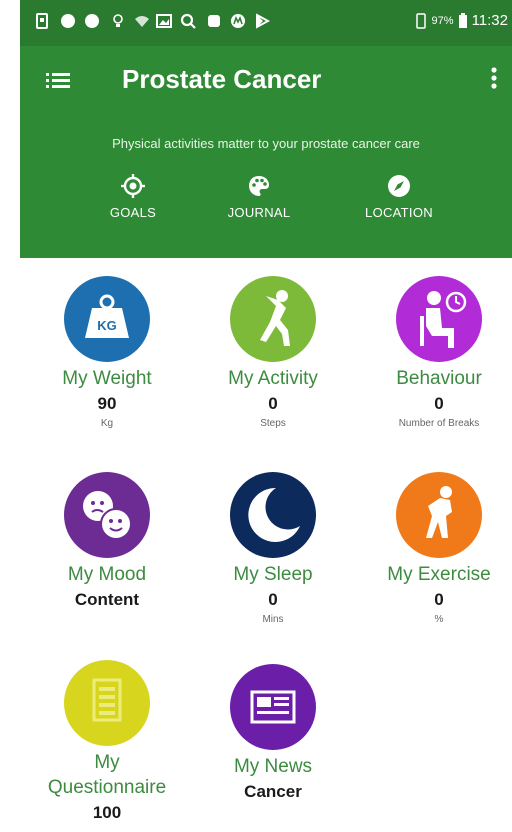 The image size is (512, 832). What do you see at coordinates (107, 703) in the screenshot?
I see `document-icon` at bounding box center [107, 703].